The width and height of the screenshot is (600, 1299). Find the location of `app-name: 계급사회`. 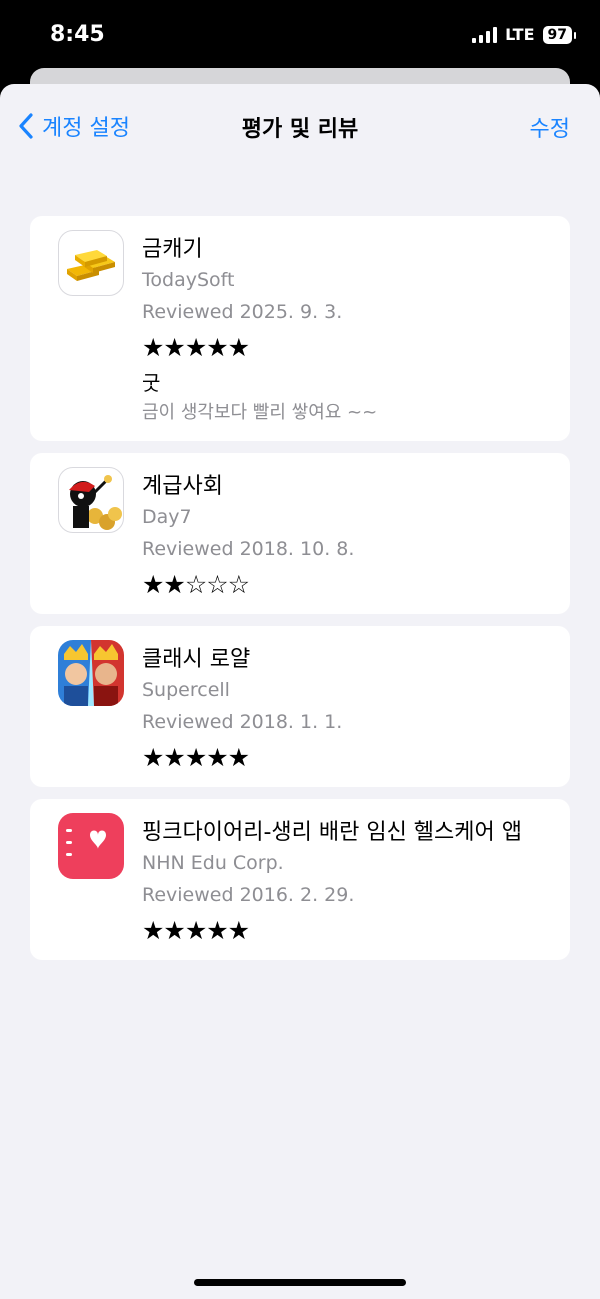

app-name: 계급사회 is located at coordinates (182, 486).